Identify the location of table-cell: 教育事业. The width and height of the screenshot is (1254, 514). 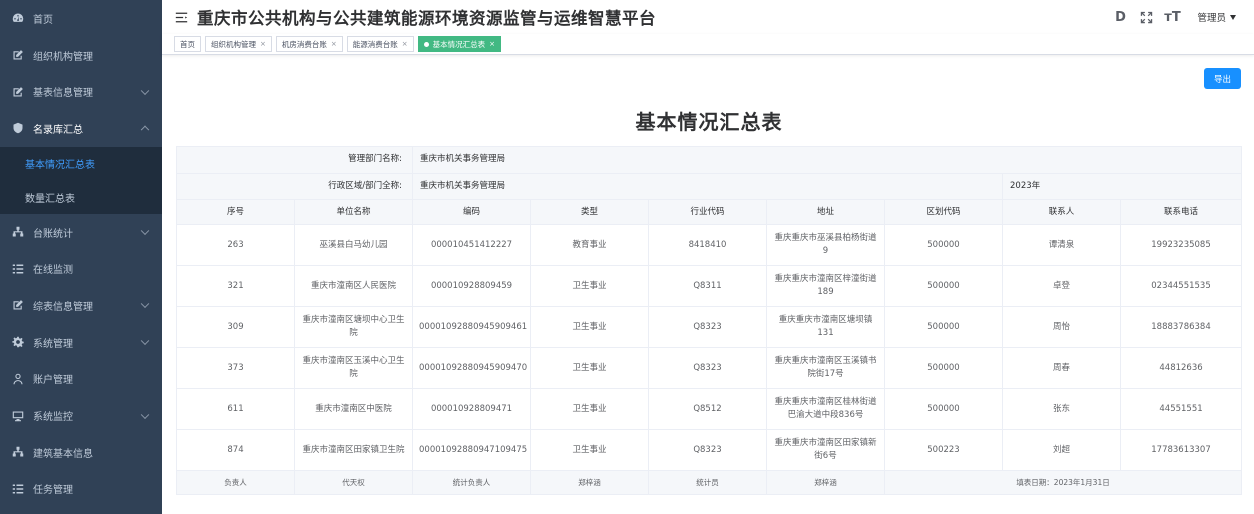
(589, 245).